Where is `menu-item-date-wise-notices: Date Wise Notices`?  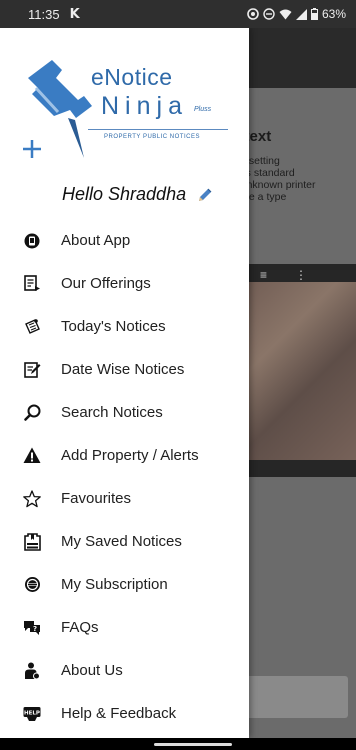
menu-item-date-wise-notices: Date Wise Notices is located at coordinates (124, 369).